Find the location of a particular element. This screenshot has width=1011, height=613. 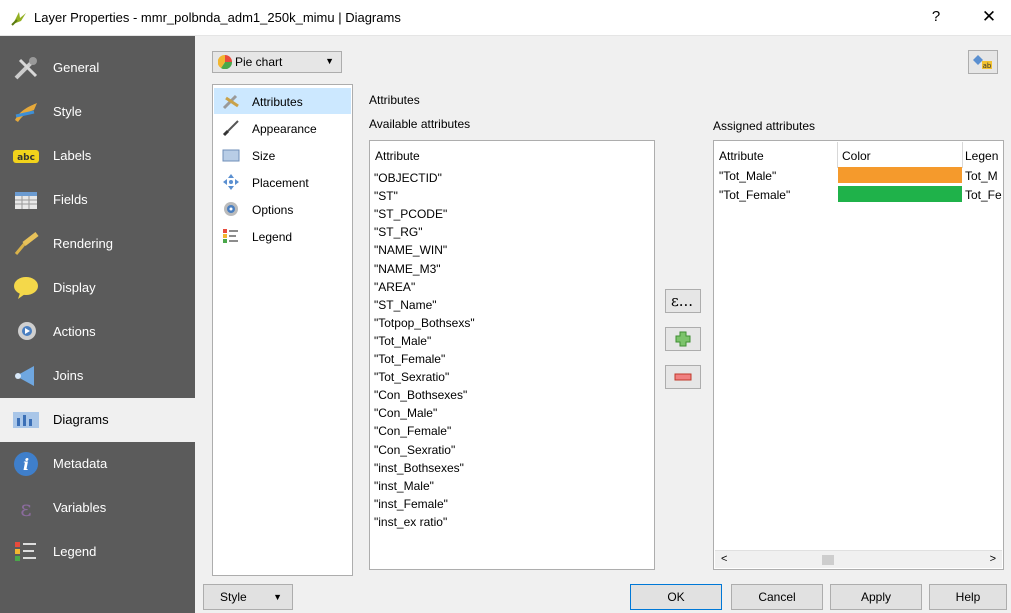

sidebar-item-actions: Actions is located at coordinates (97, 332).